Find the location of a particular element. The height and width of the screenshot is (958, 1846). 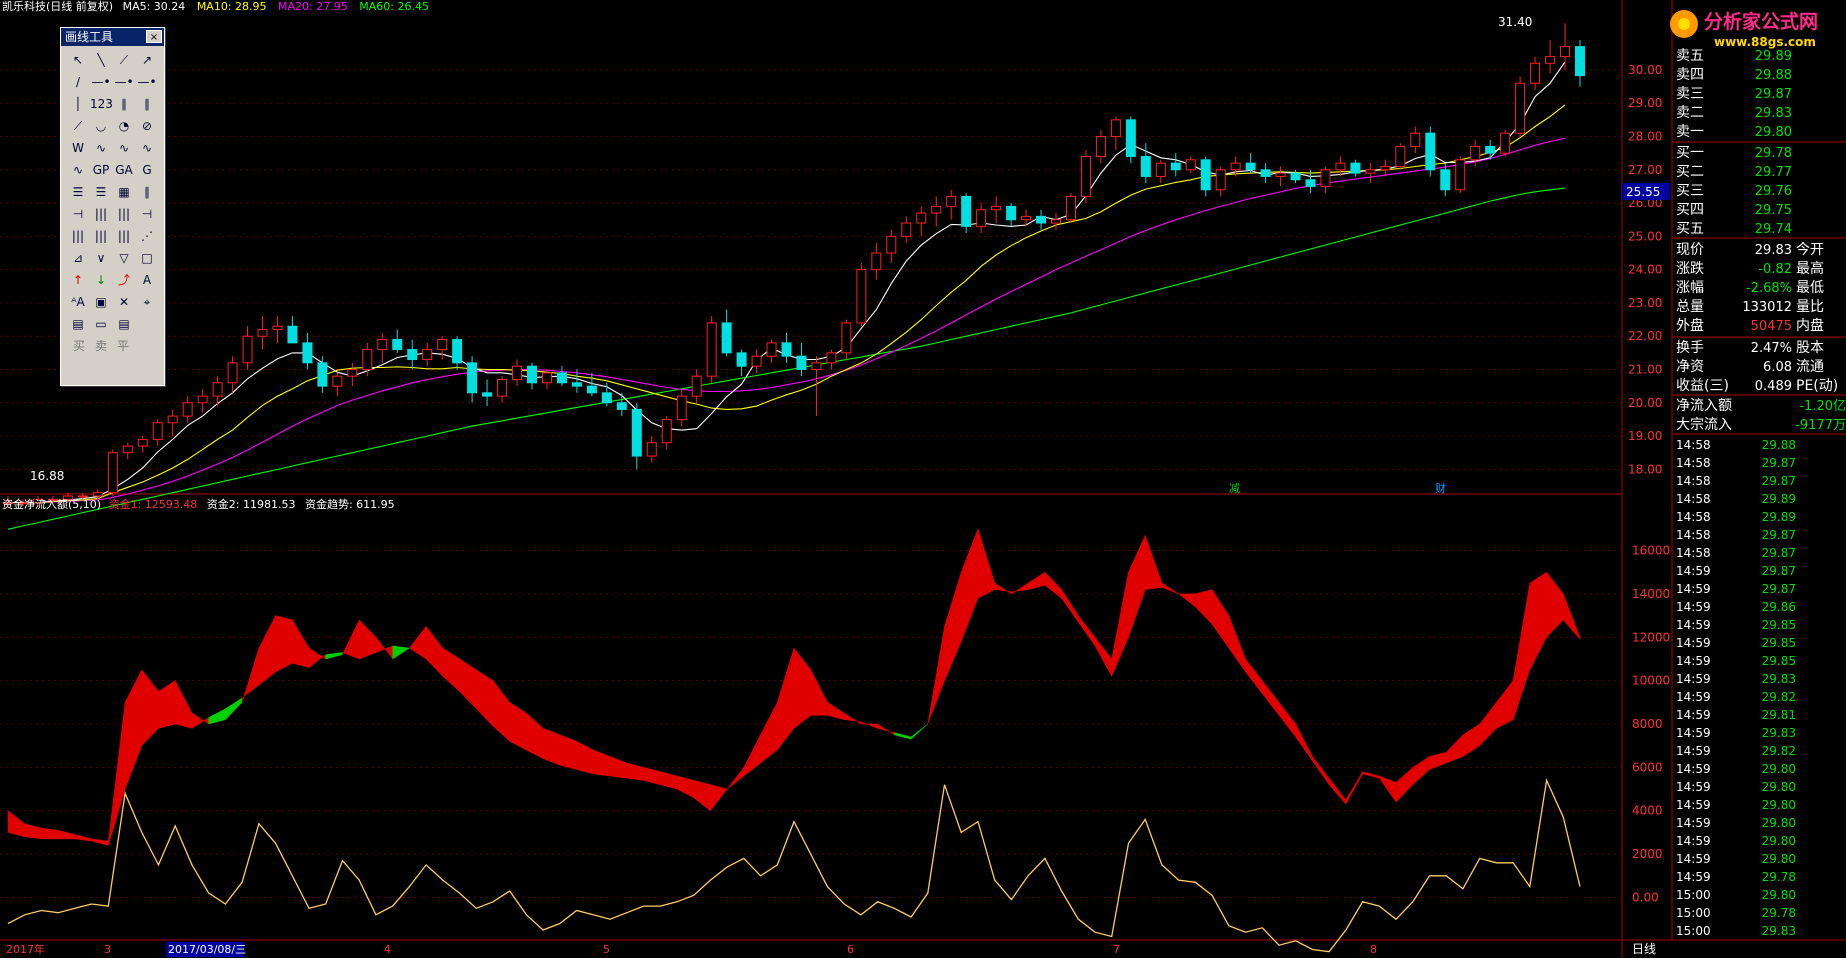

drawing-tool-icon-22: GA is located at coordinates (124, 170).